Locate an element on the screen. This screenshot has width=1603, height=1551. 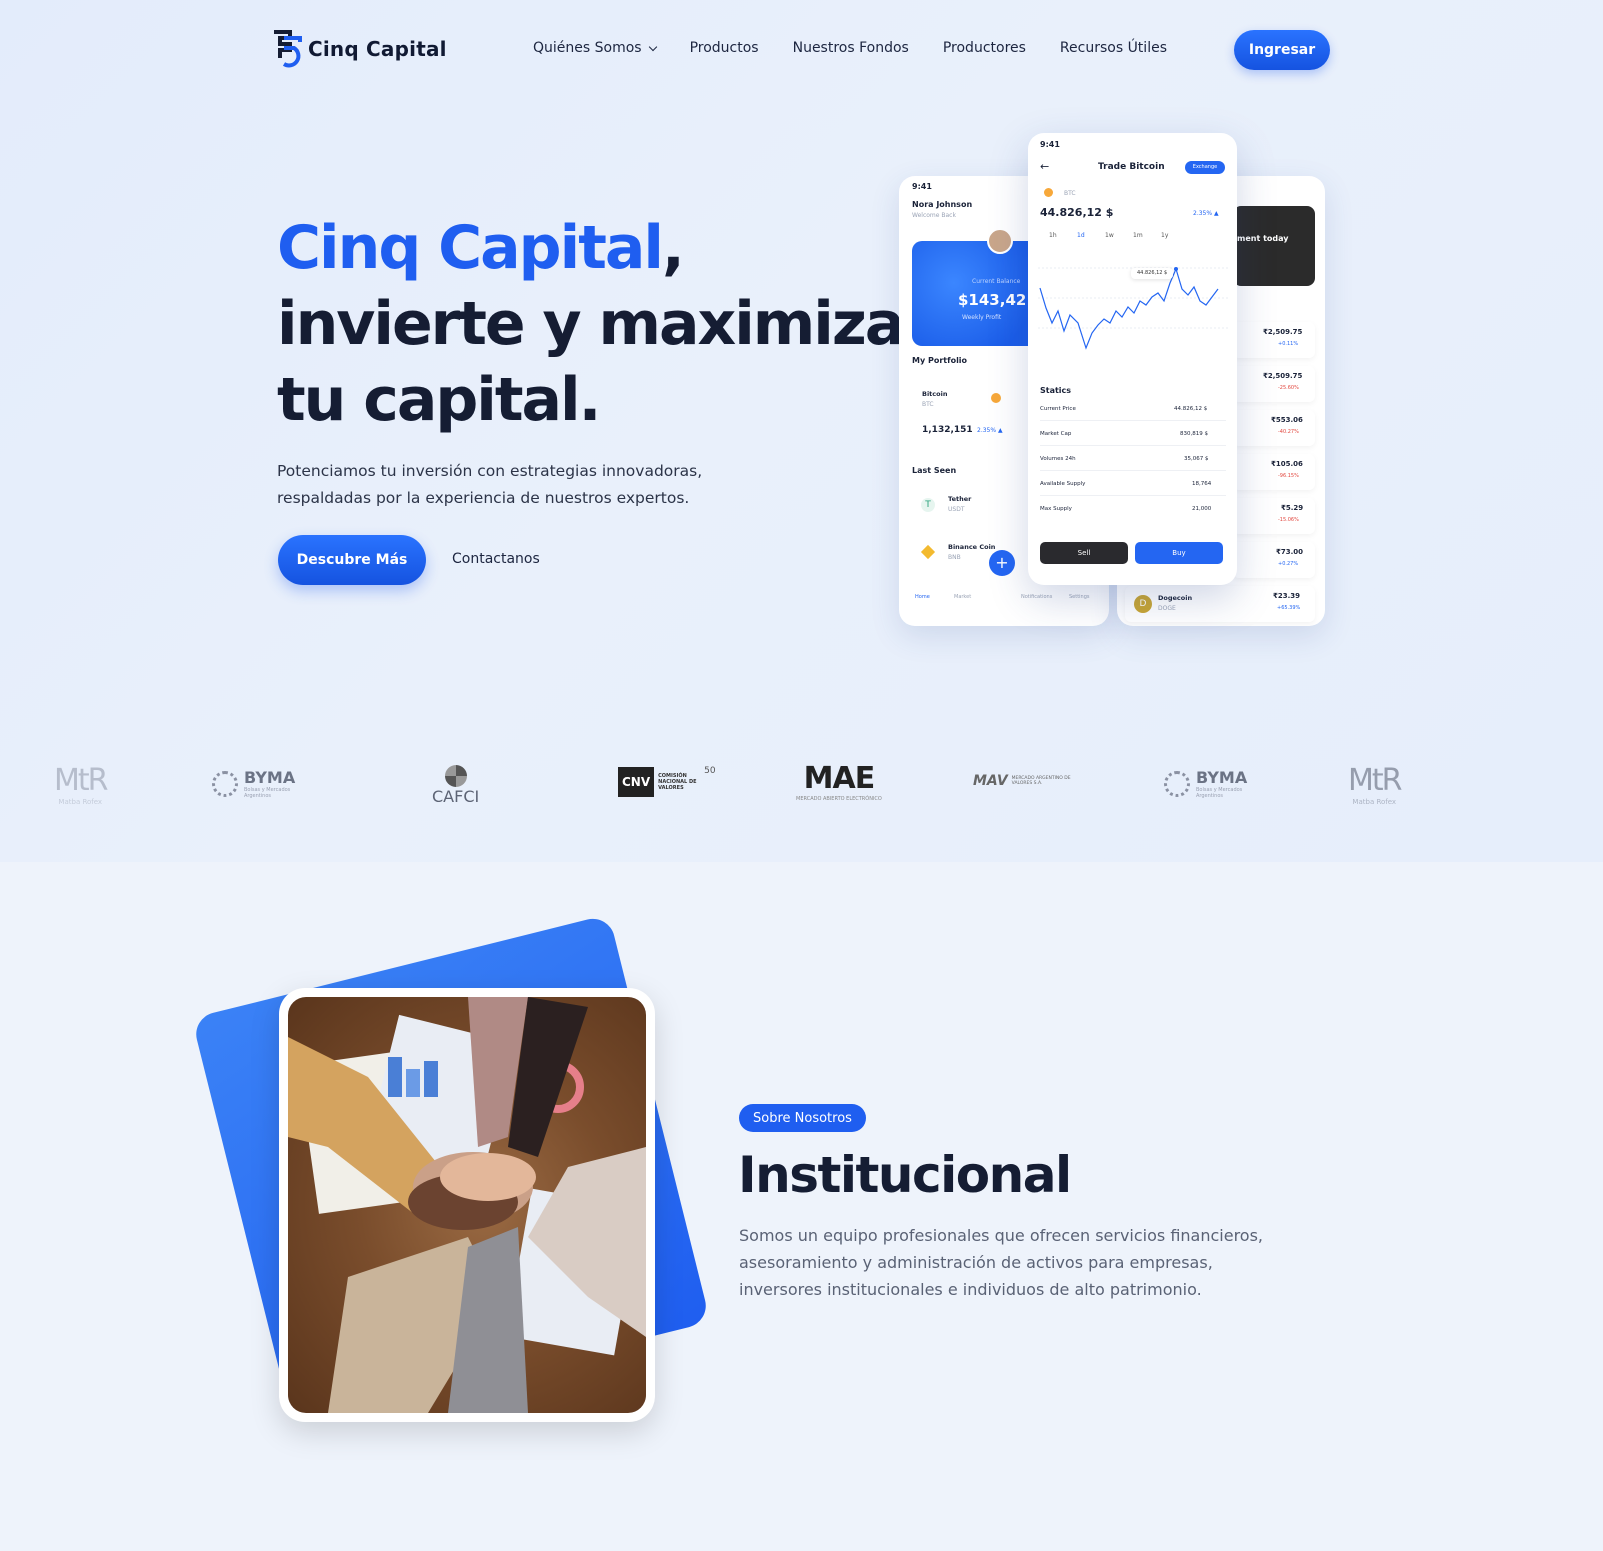
price-row: ₹105.06 -96.15% is located at coordinates (1274, 472).